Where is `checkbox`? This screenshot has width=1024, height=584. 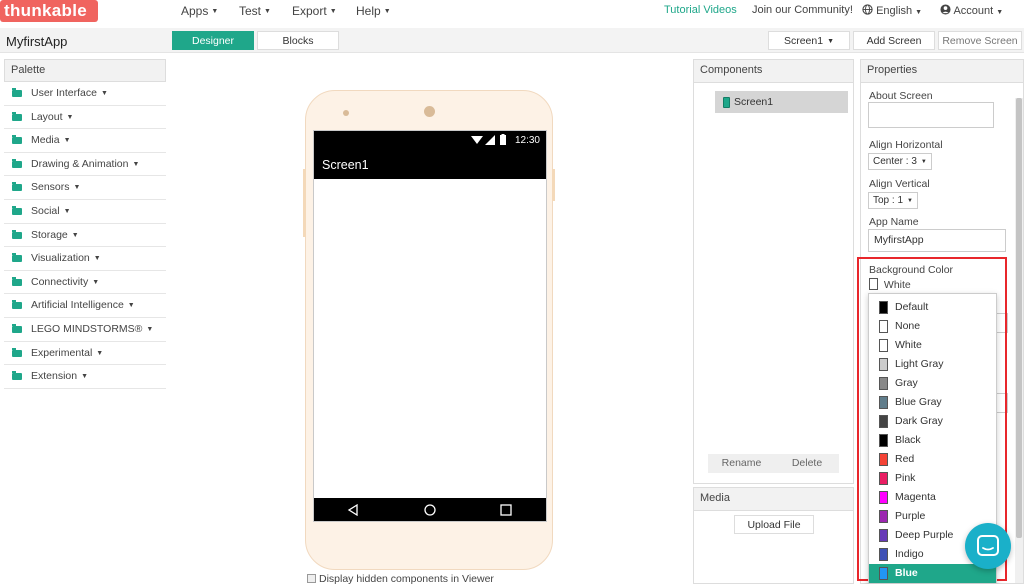
checkbox is located at coordinates (311, 578).